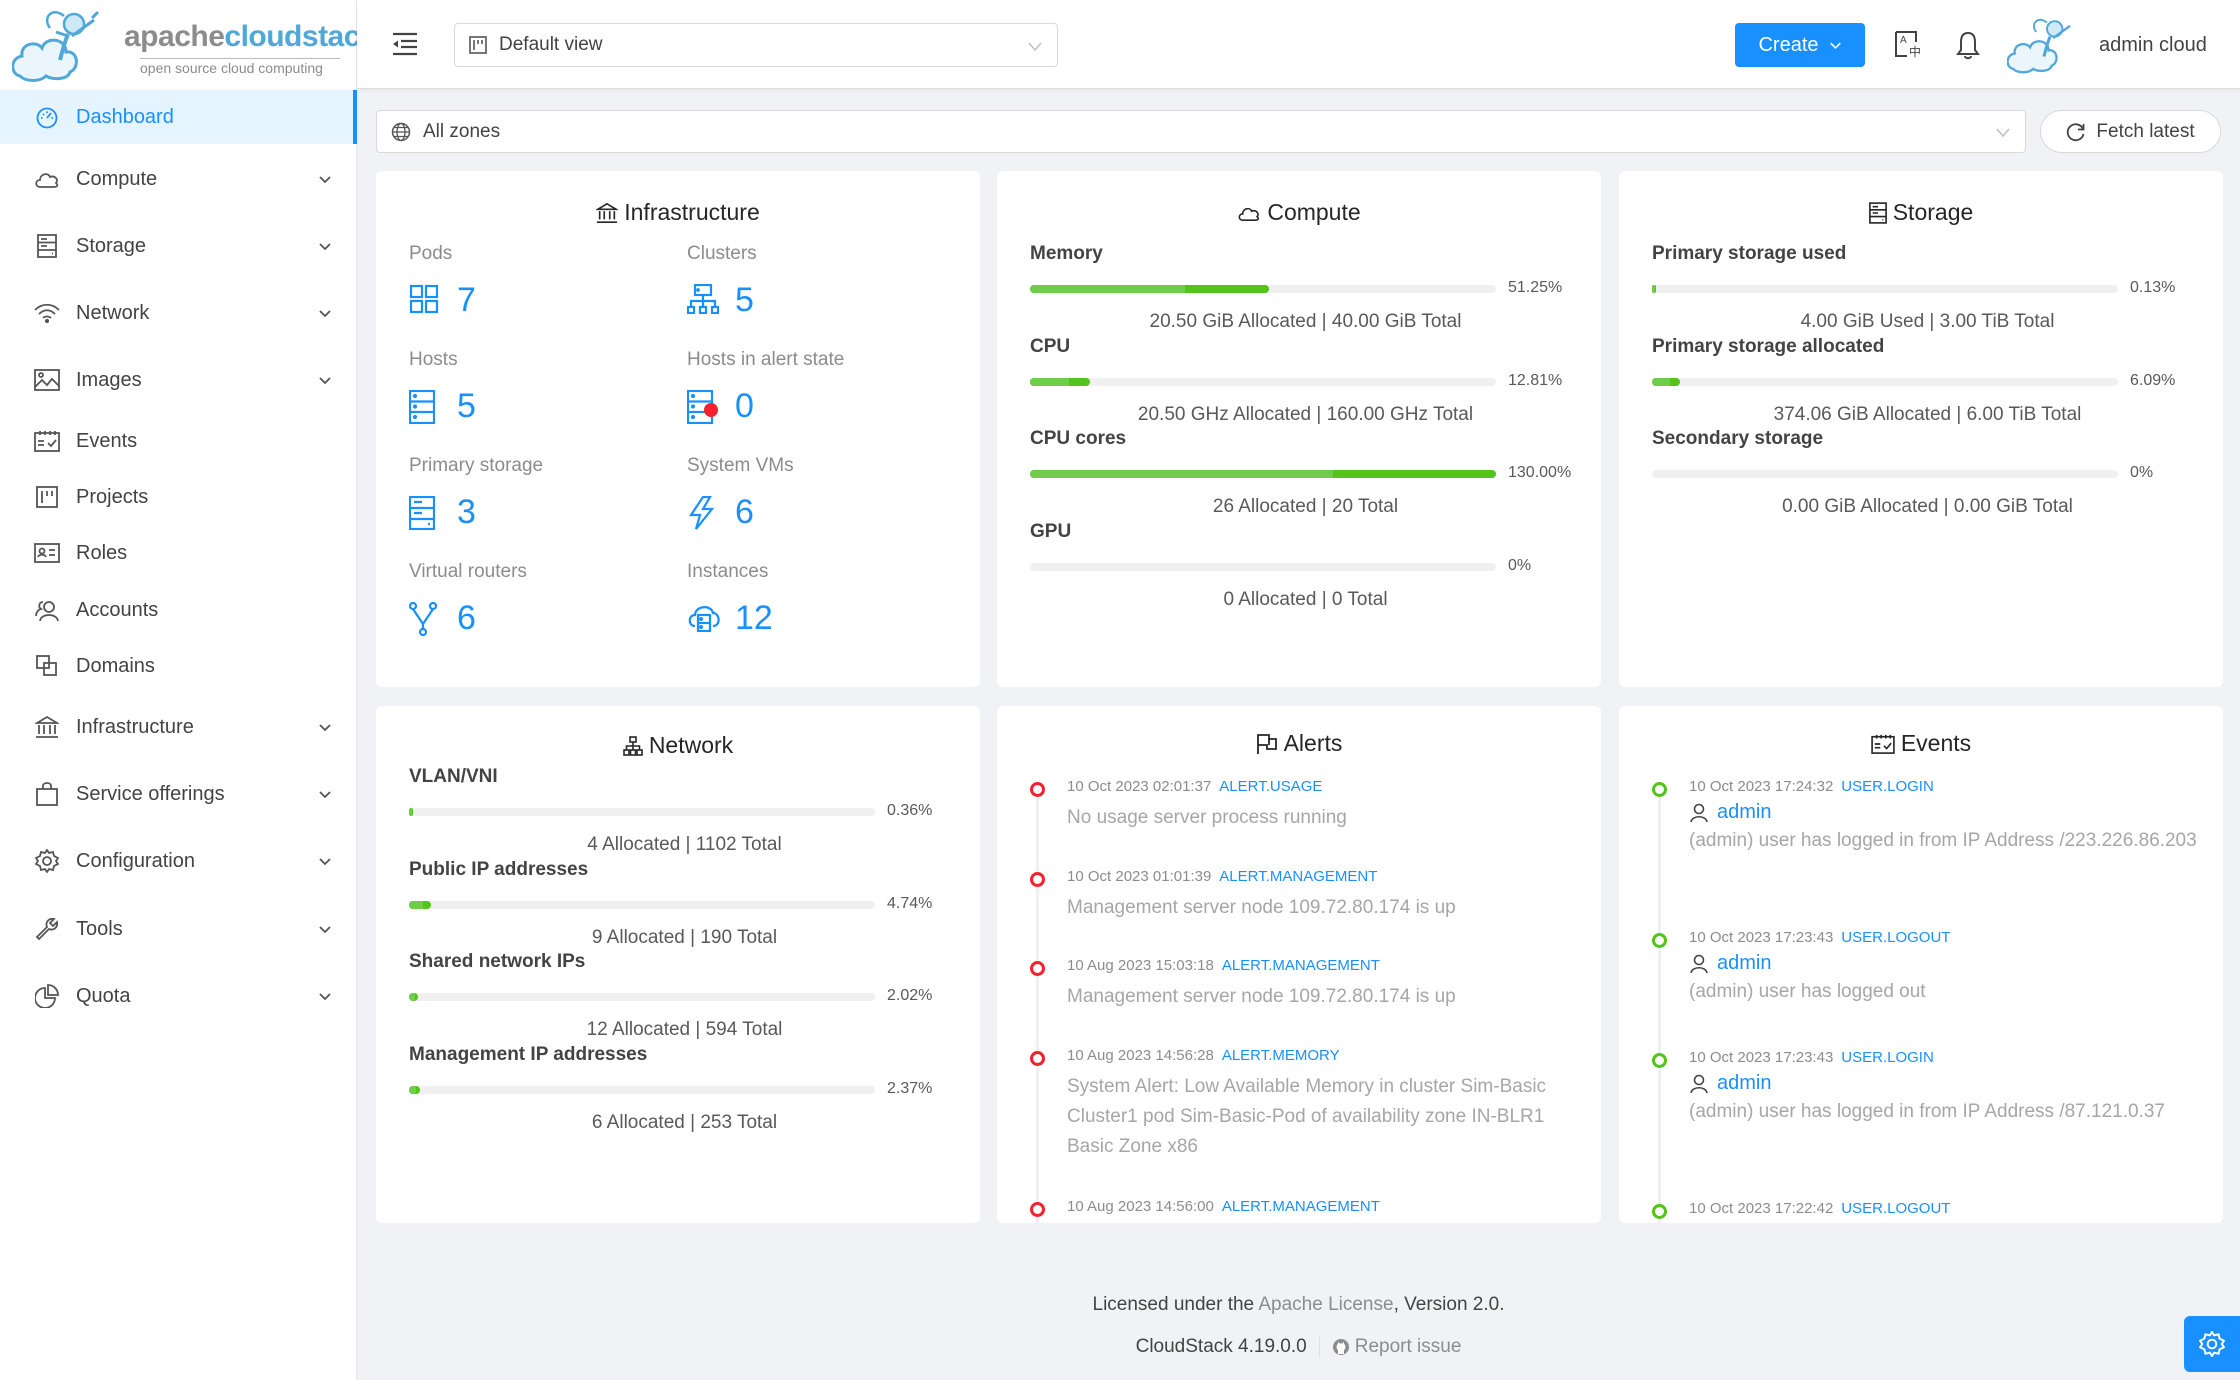  I want to click on sidebar-item-service-offerings: Service offerings, so click(178, 794).